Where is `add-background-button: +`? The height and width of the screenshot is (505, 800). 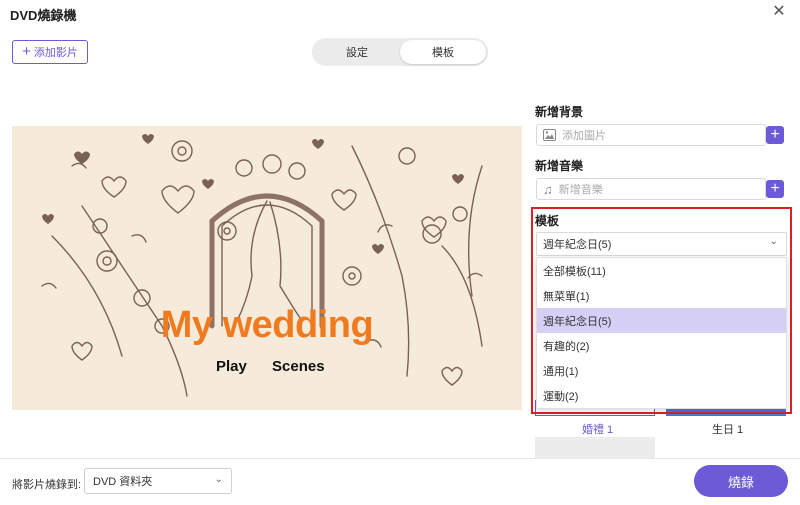
add-background-button: + is located at coordinates (775, 135).